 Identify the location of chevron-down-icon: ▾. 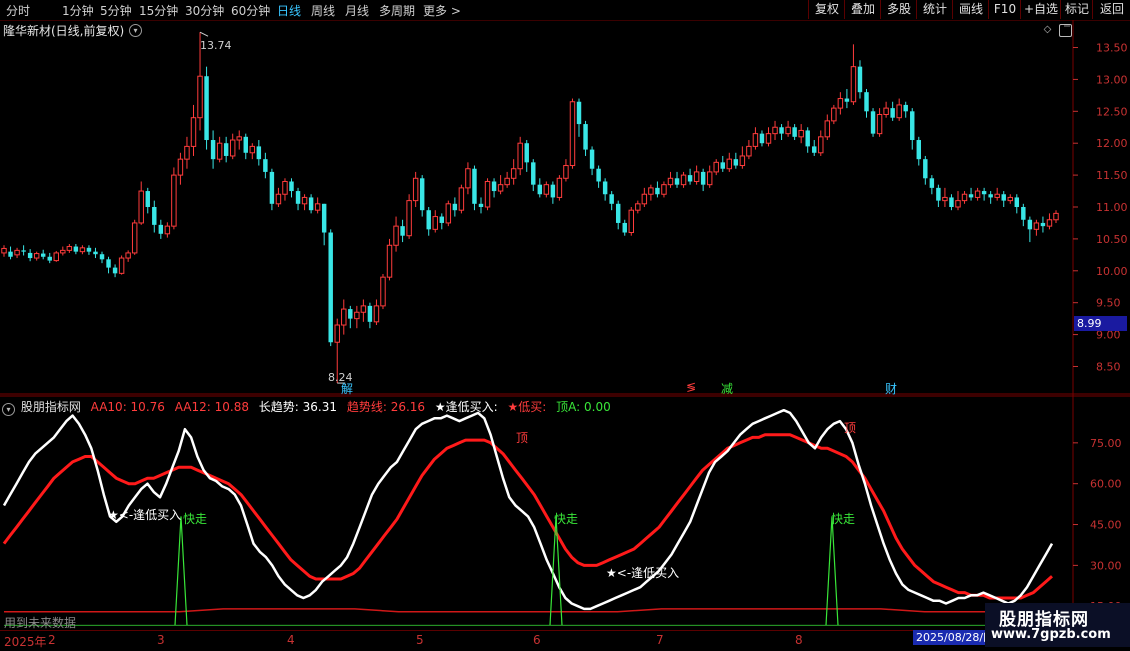
(8, 409).